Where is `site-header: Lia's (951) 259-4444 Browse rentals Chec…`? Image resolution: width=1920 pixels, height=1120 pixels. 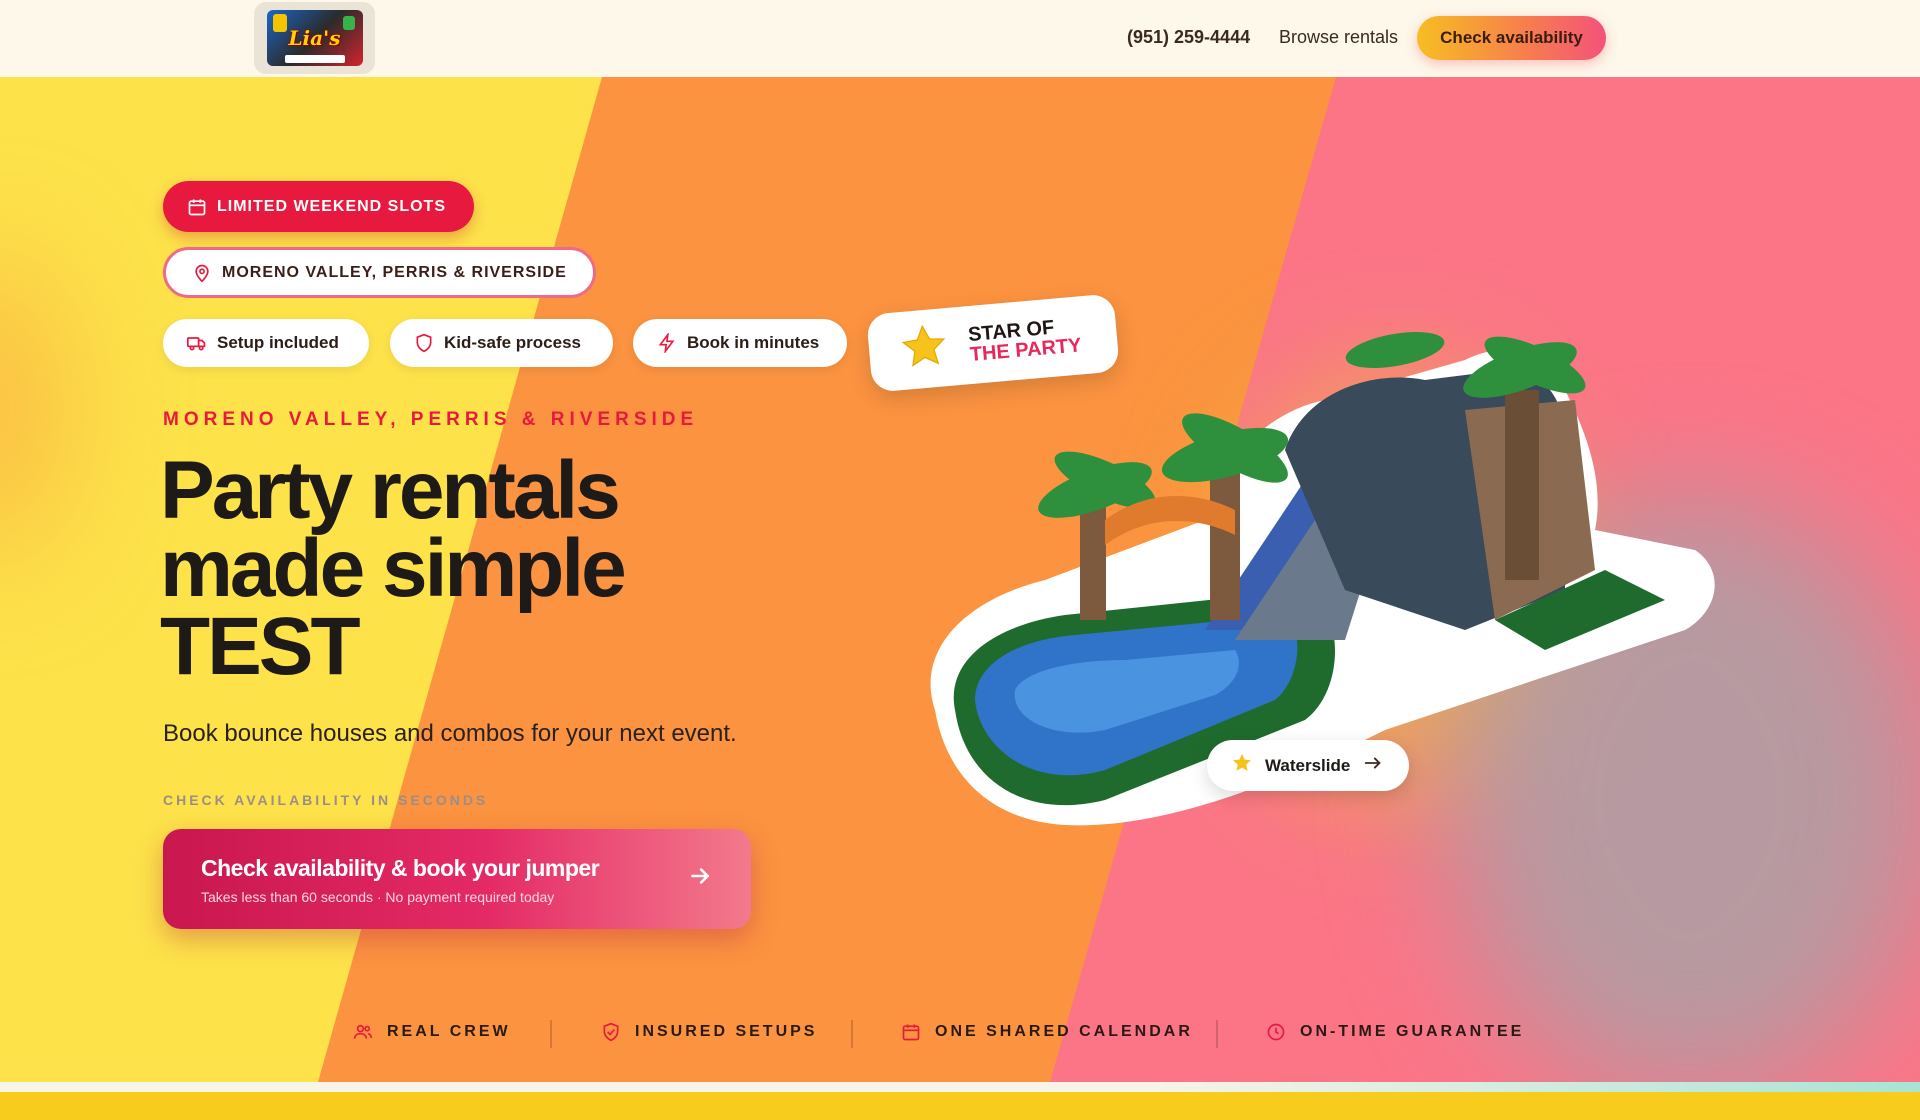
site-header: Lia's (951) 259-4444 Browse rentals Chec… is located at coordinates (960, 38).